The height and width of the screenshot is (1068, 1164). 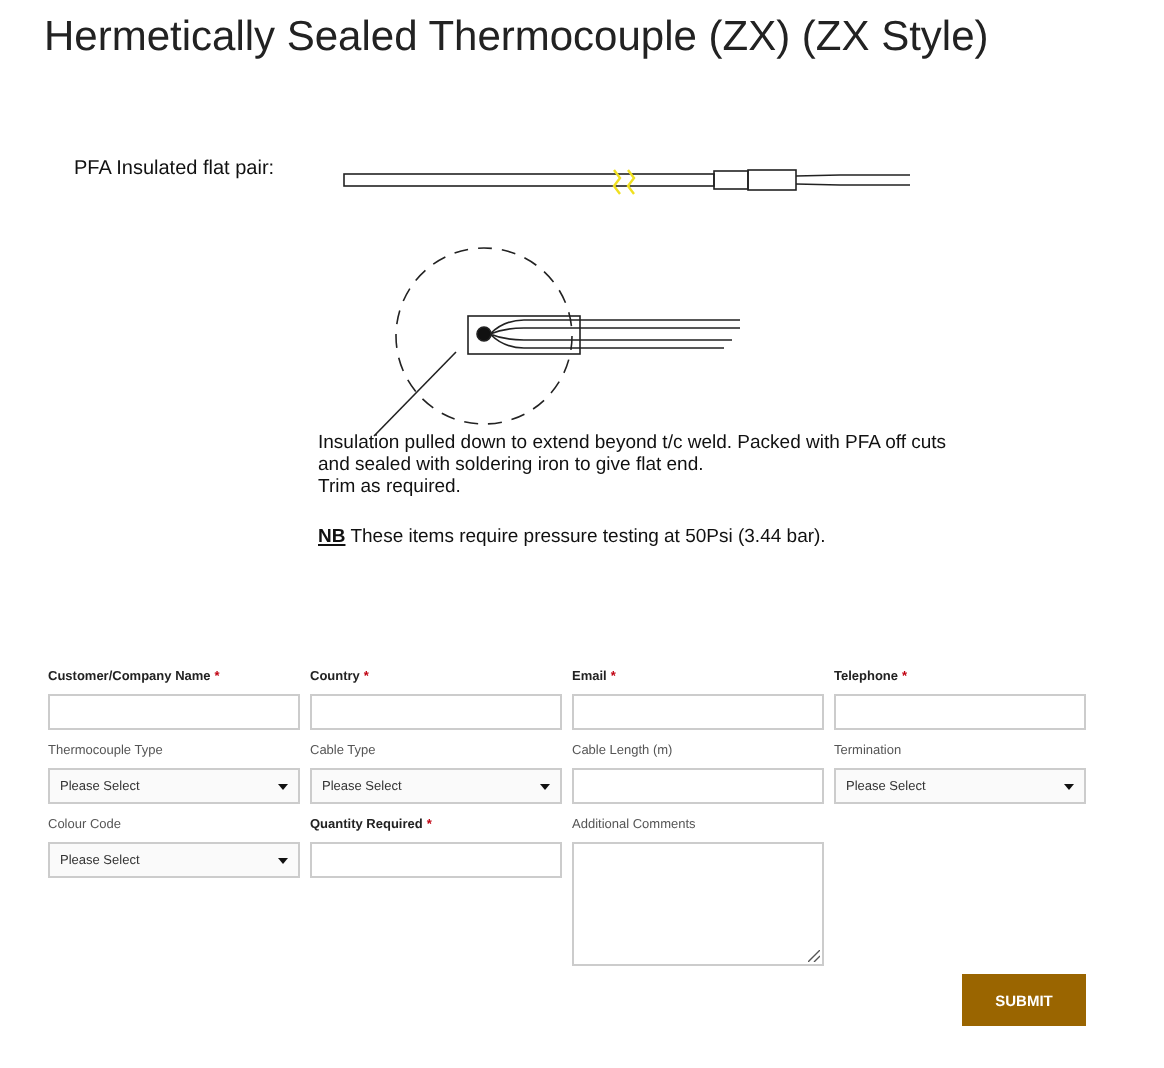 I want to click on pressure-notice: NB These items require pressure testing at 50Psi (3.44 bar)., so click(x=572, y=537).